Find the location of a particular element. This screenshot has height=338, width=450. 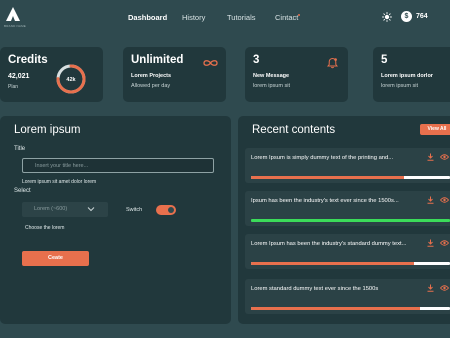

sun-icon is located at coordinates (387, 17).